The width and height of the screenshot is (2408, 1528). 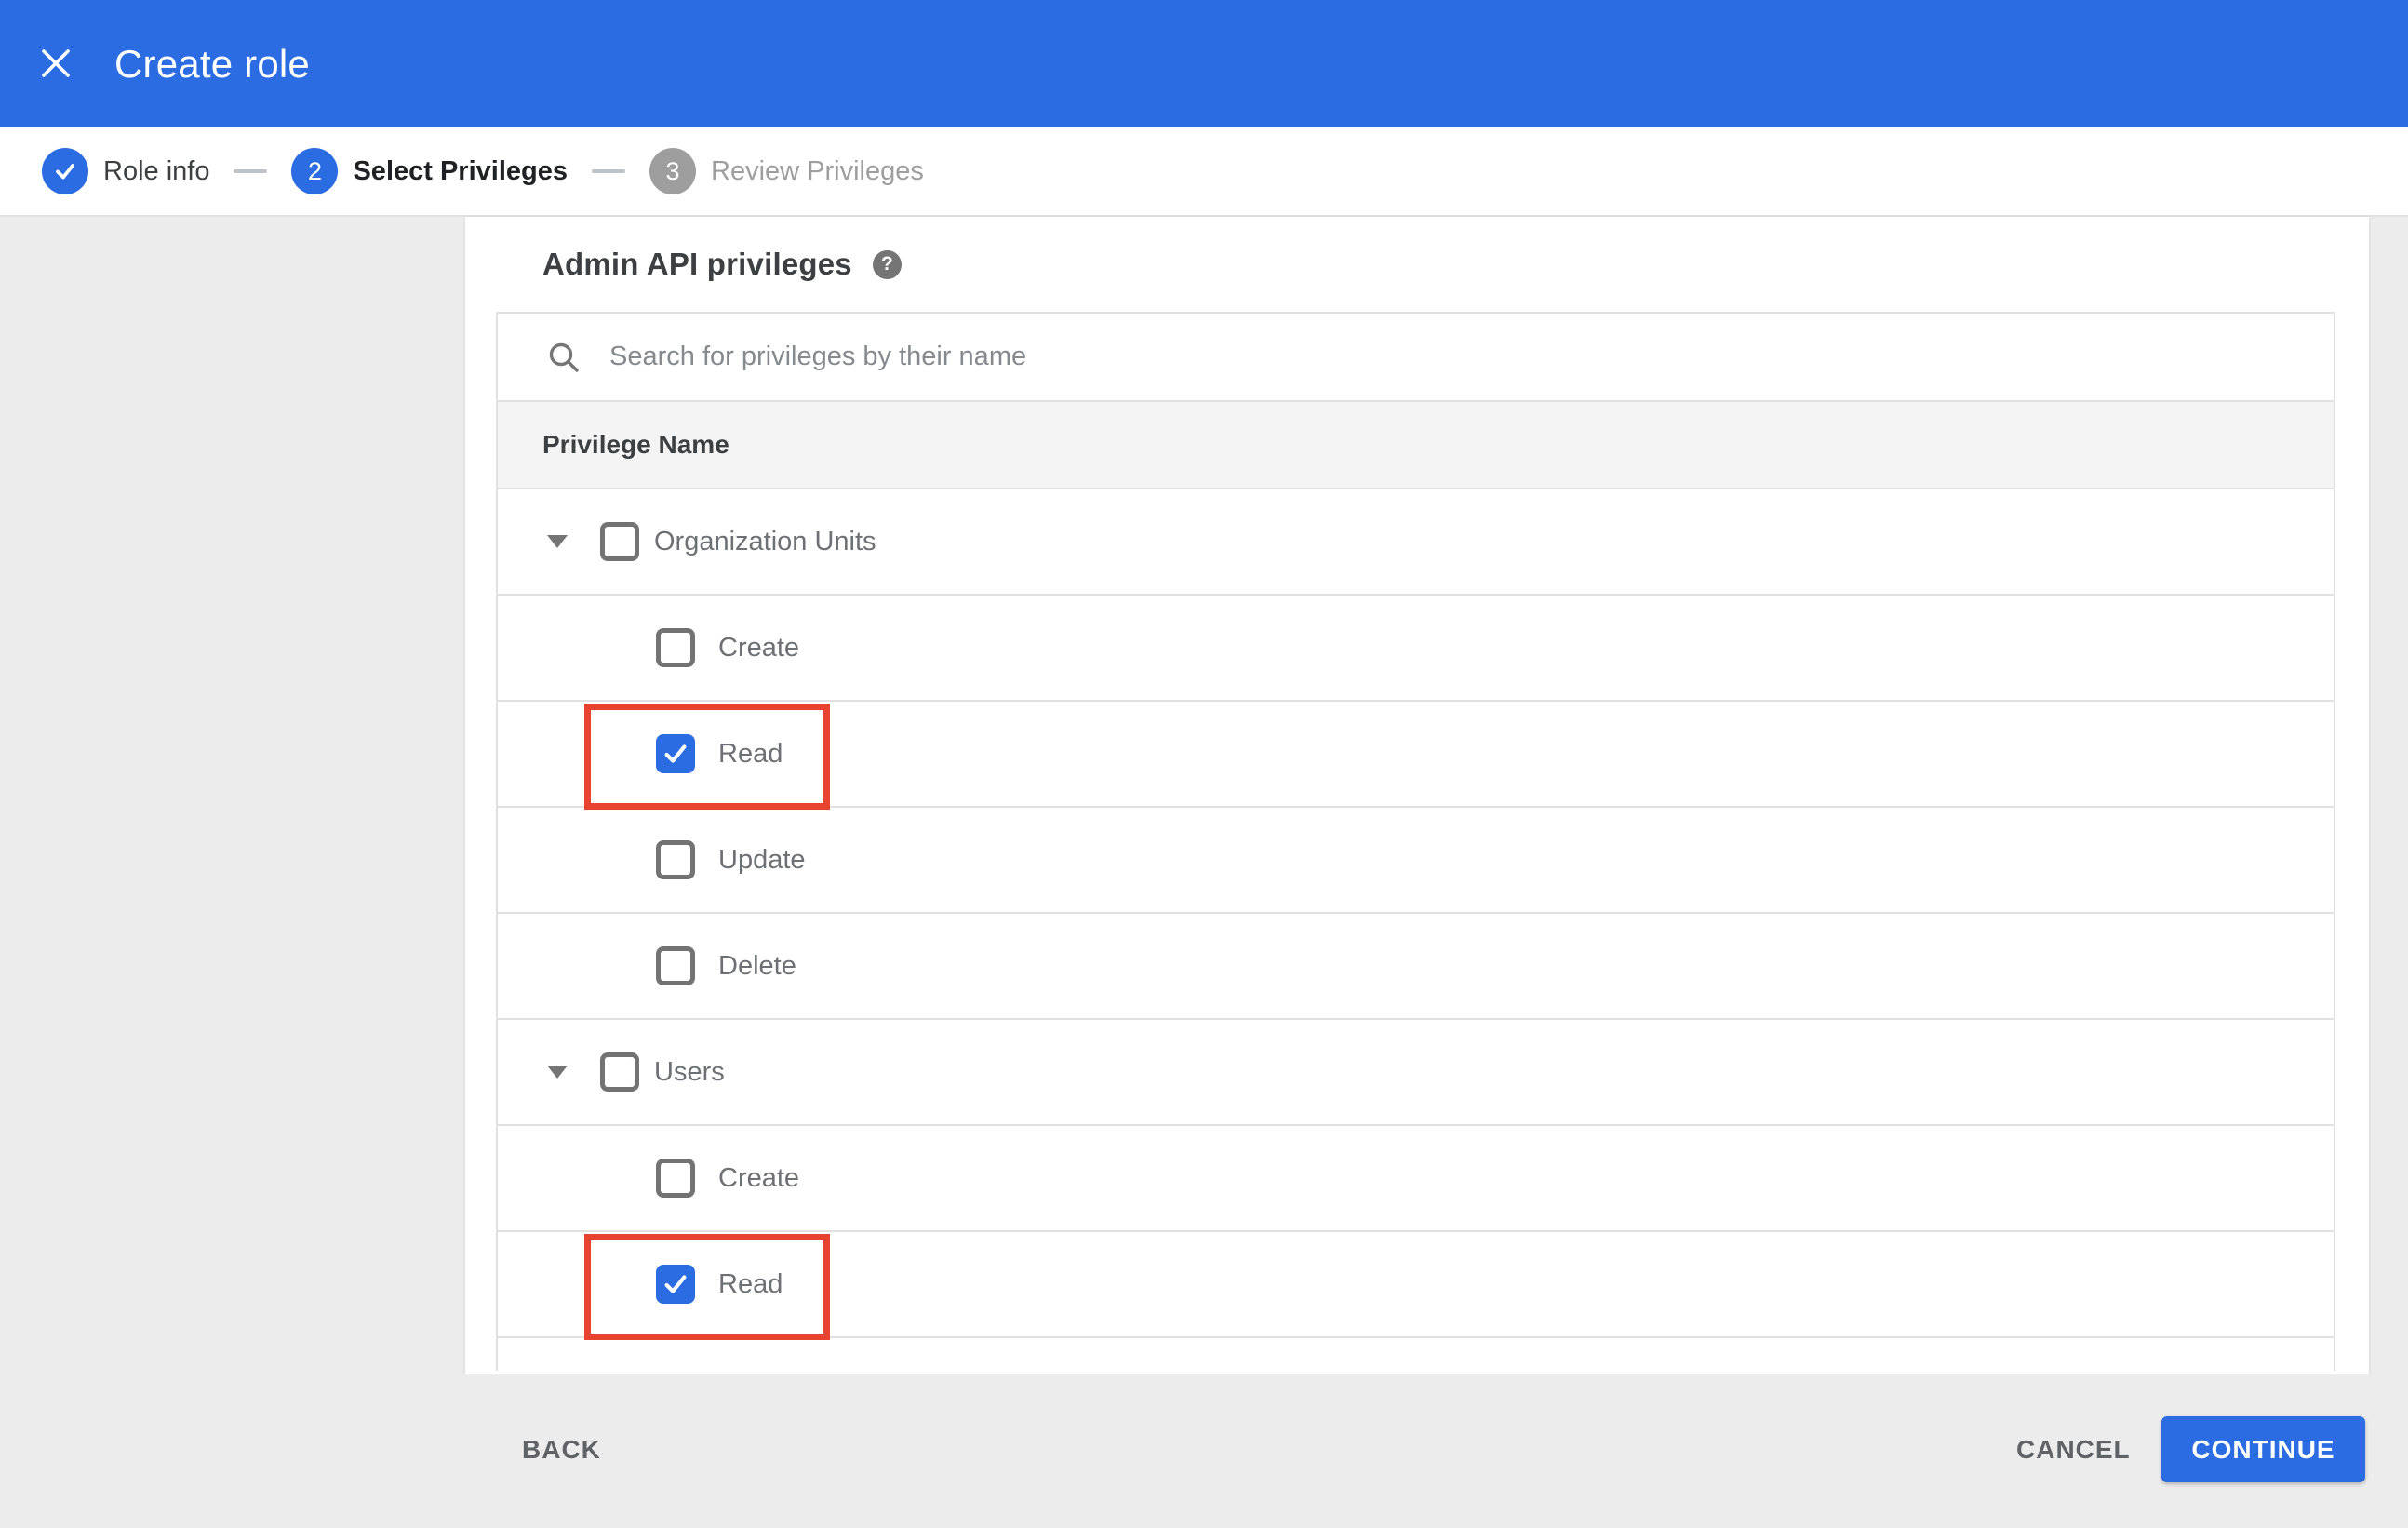 I want to click on column-header-privilege-name: Privilege Name, so click(x=636, y=444).